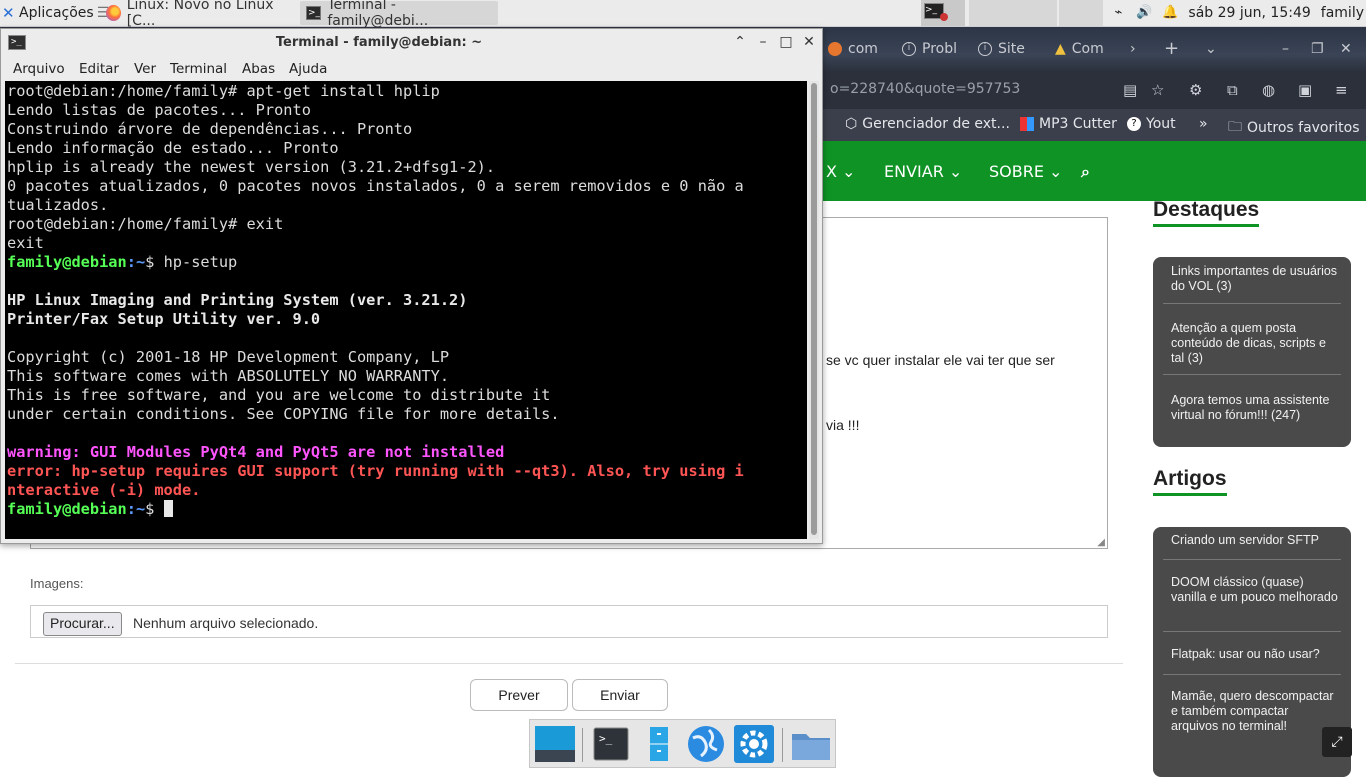  I want to click on terminal-titlebar: >_ Terminal - family@debian: ~ ⌃ – □ ✕, so click(411, 43).